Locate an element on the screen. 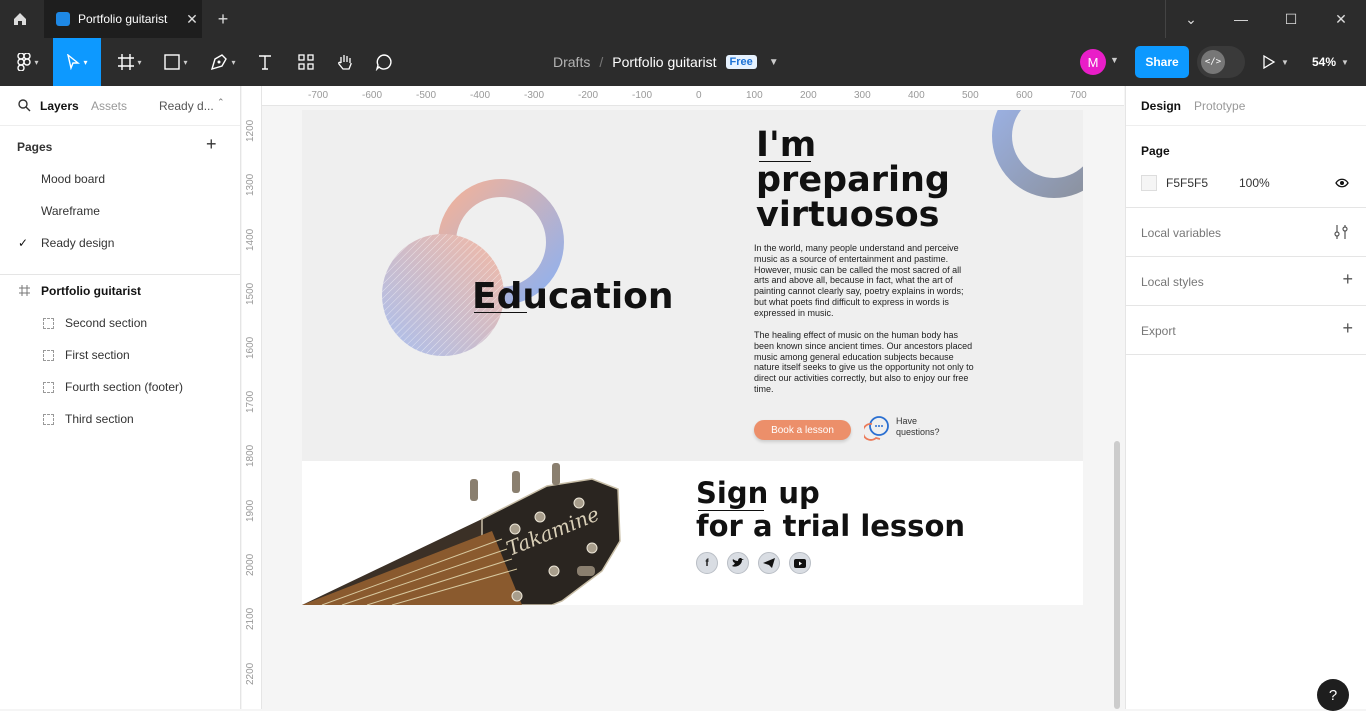  zoom-level: 54% is located at coordinates (1324, 62).